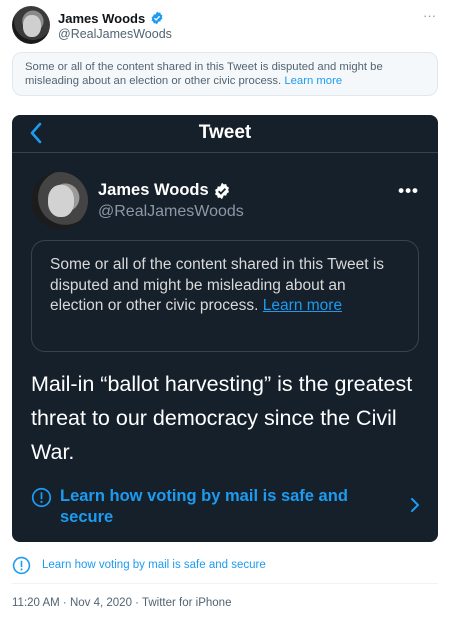  Describe the element at coordinates (31, 25) in the screenshot. I see `avatar` at that location.